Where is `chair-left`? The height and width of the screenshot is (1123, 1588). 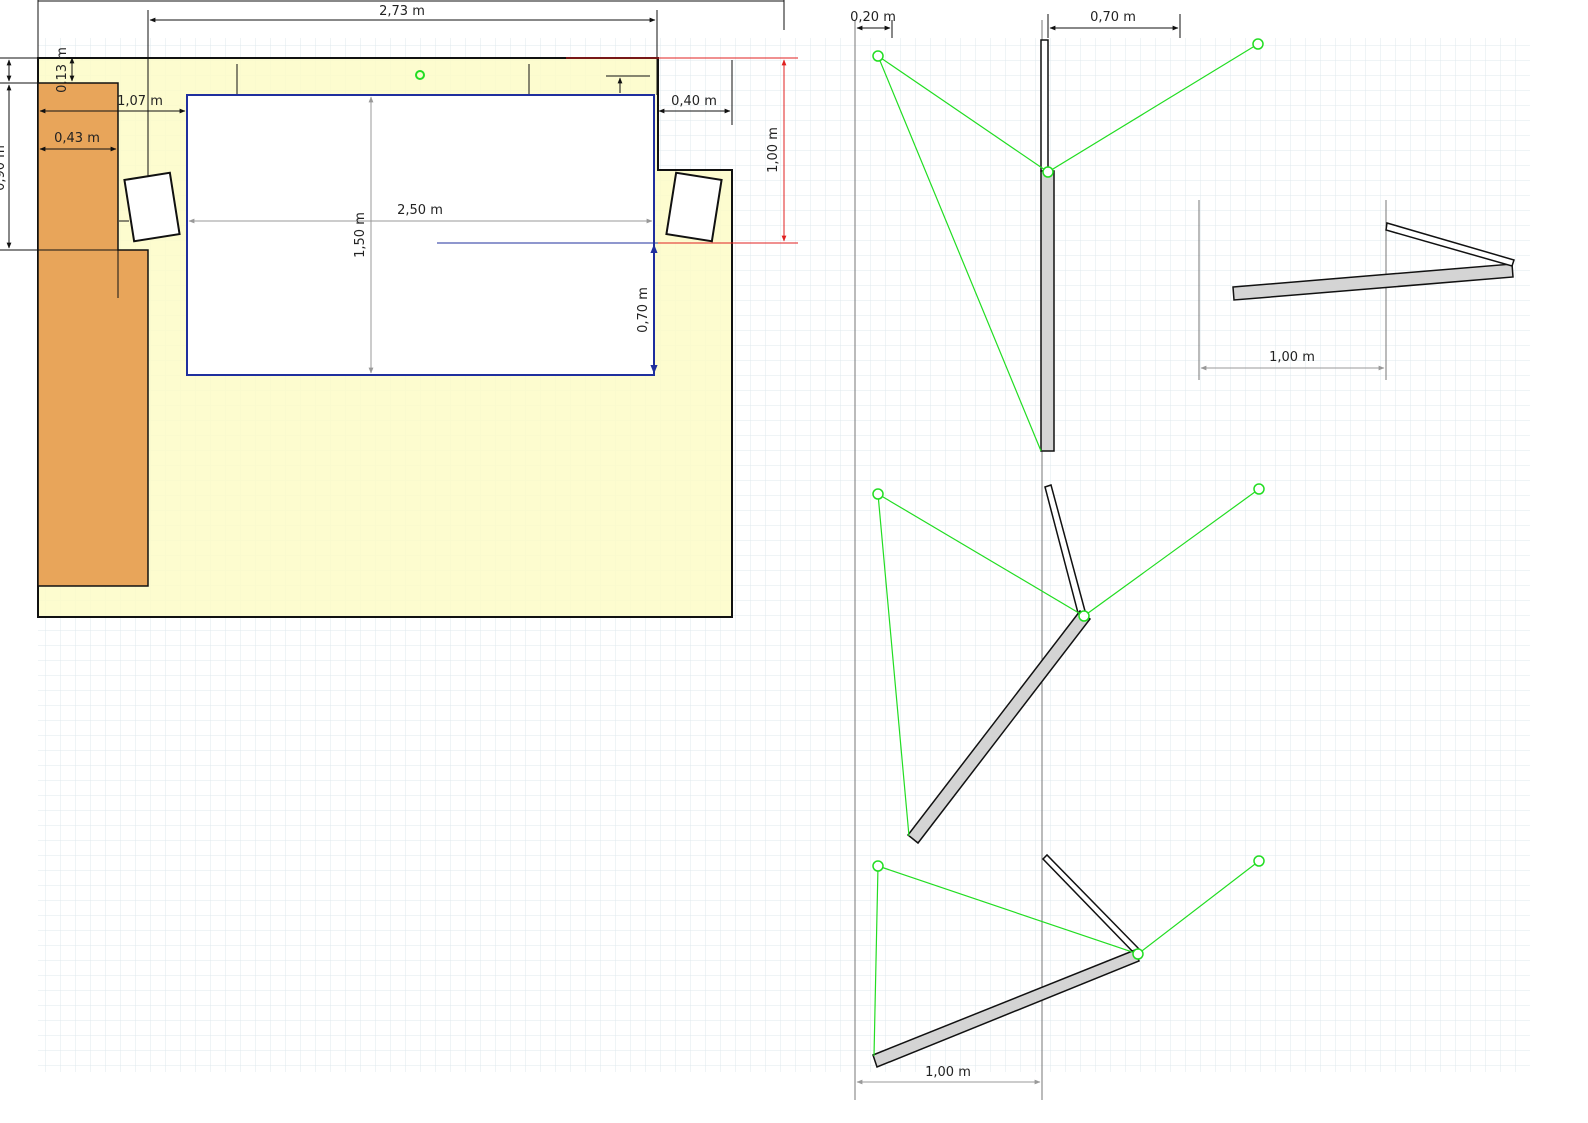
chair-left is located at coordinates (152, 207).